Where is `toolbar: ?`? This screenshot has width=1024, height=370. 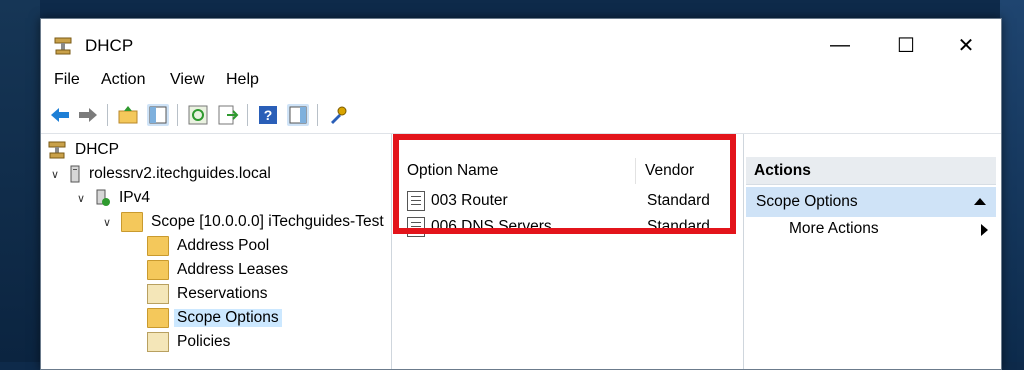 toolbar: ? is located at coordinates (521, 115).